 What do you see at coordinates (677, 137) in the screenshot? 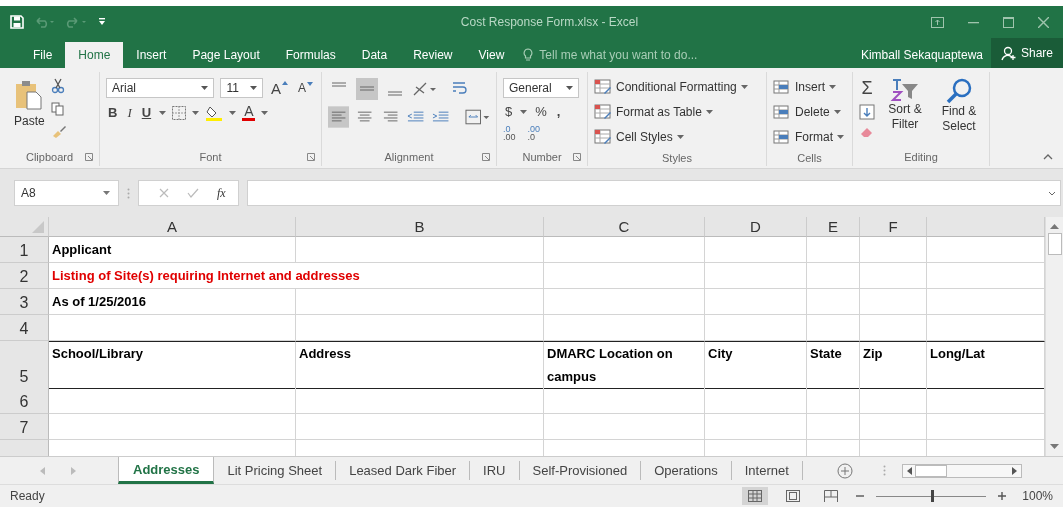
I see `styles-button: Cell Styles` at bounding box center [677, 137].